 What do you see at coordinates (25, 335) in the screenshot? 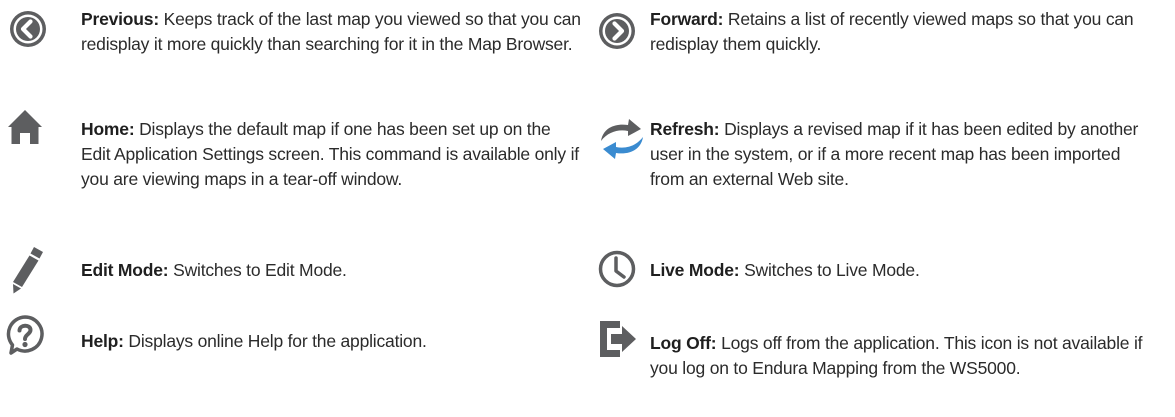
I see `help-icon` at bounding box center [25, 335].